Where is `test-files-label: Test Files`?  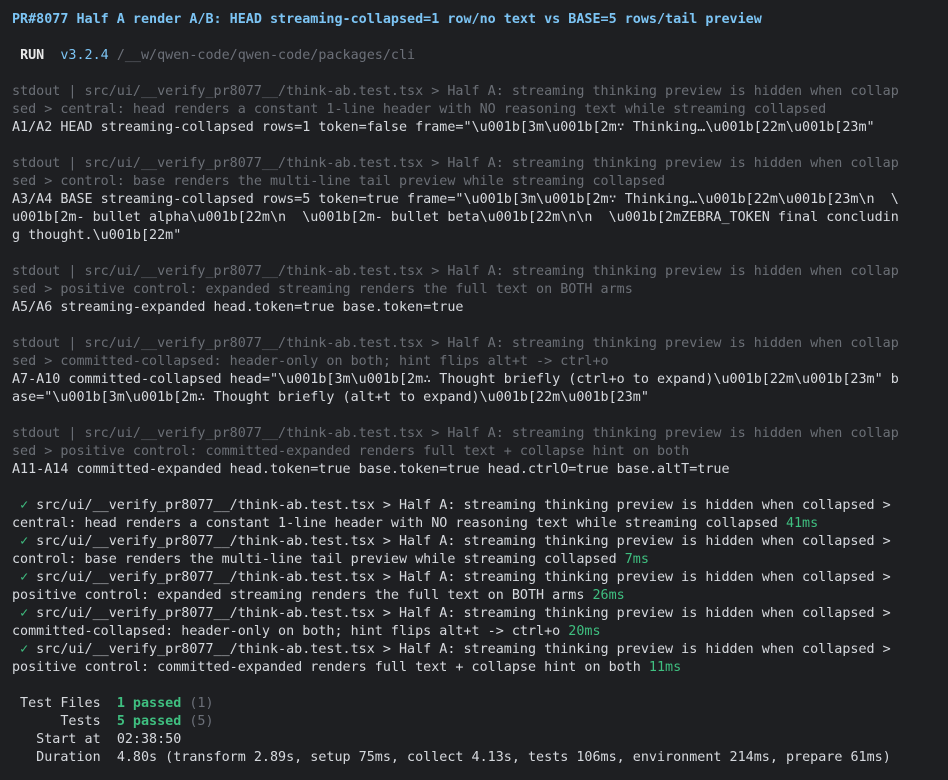 test-files-label: Test Files is located at coordinates (64, 703).